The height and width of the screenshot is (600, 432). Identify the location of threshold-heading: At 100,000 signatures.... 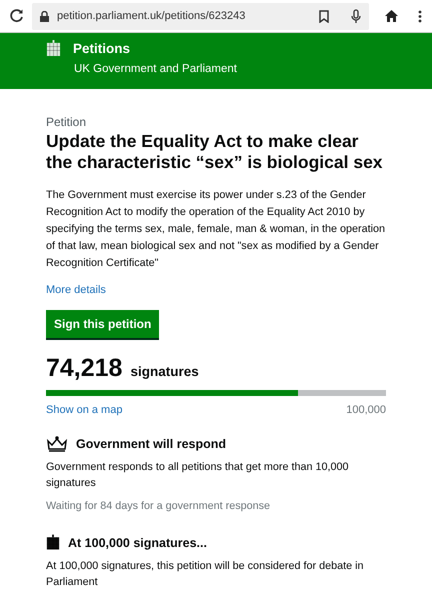
(137, 543).